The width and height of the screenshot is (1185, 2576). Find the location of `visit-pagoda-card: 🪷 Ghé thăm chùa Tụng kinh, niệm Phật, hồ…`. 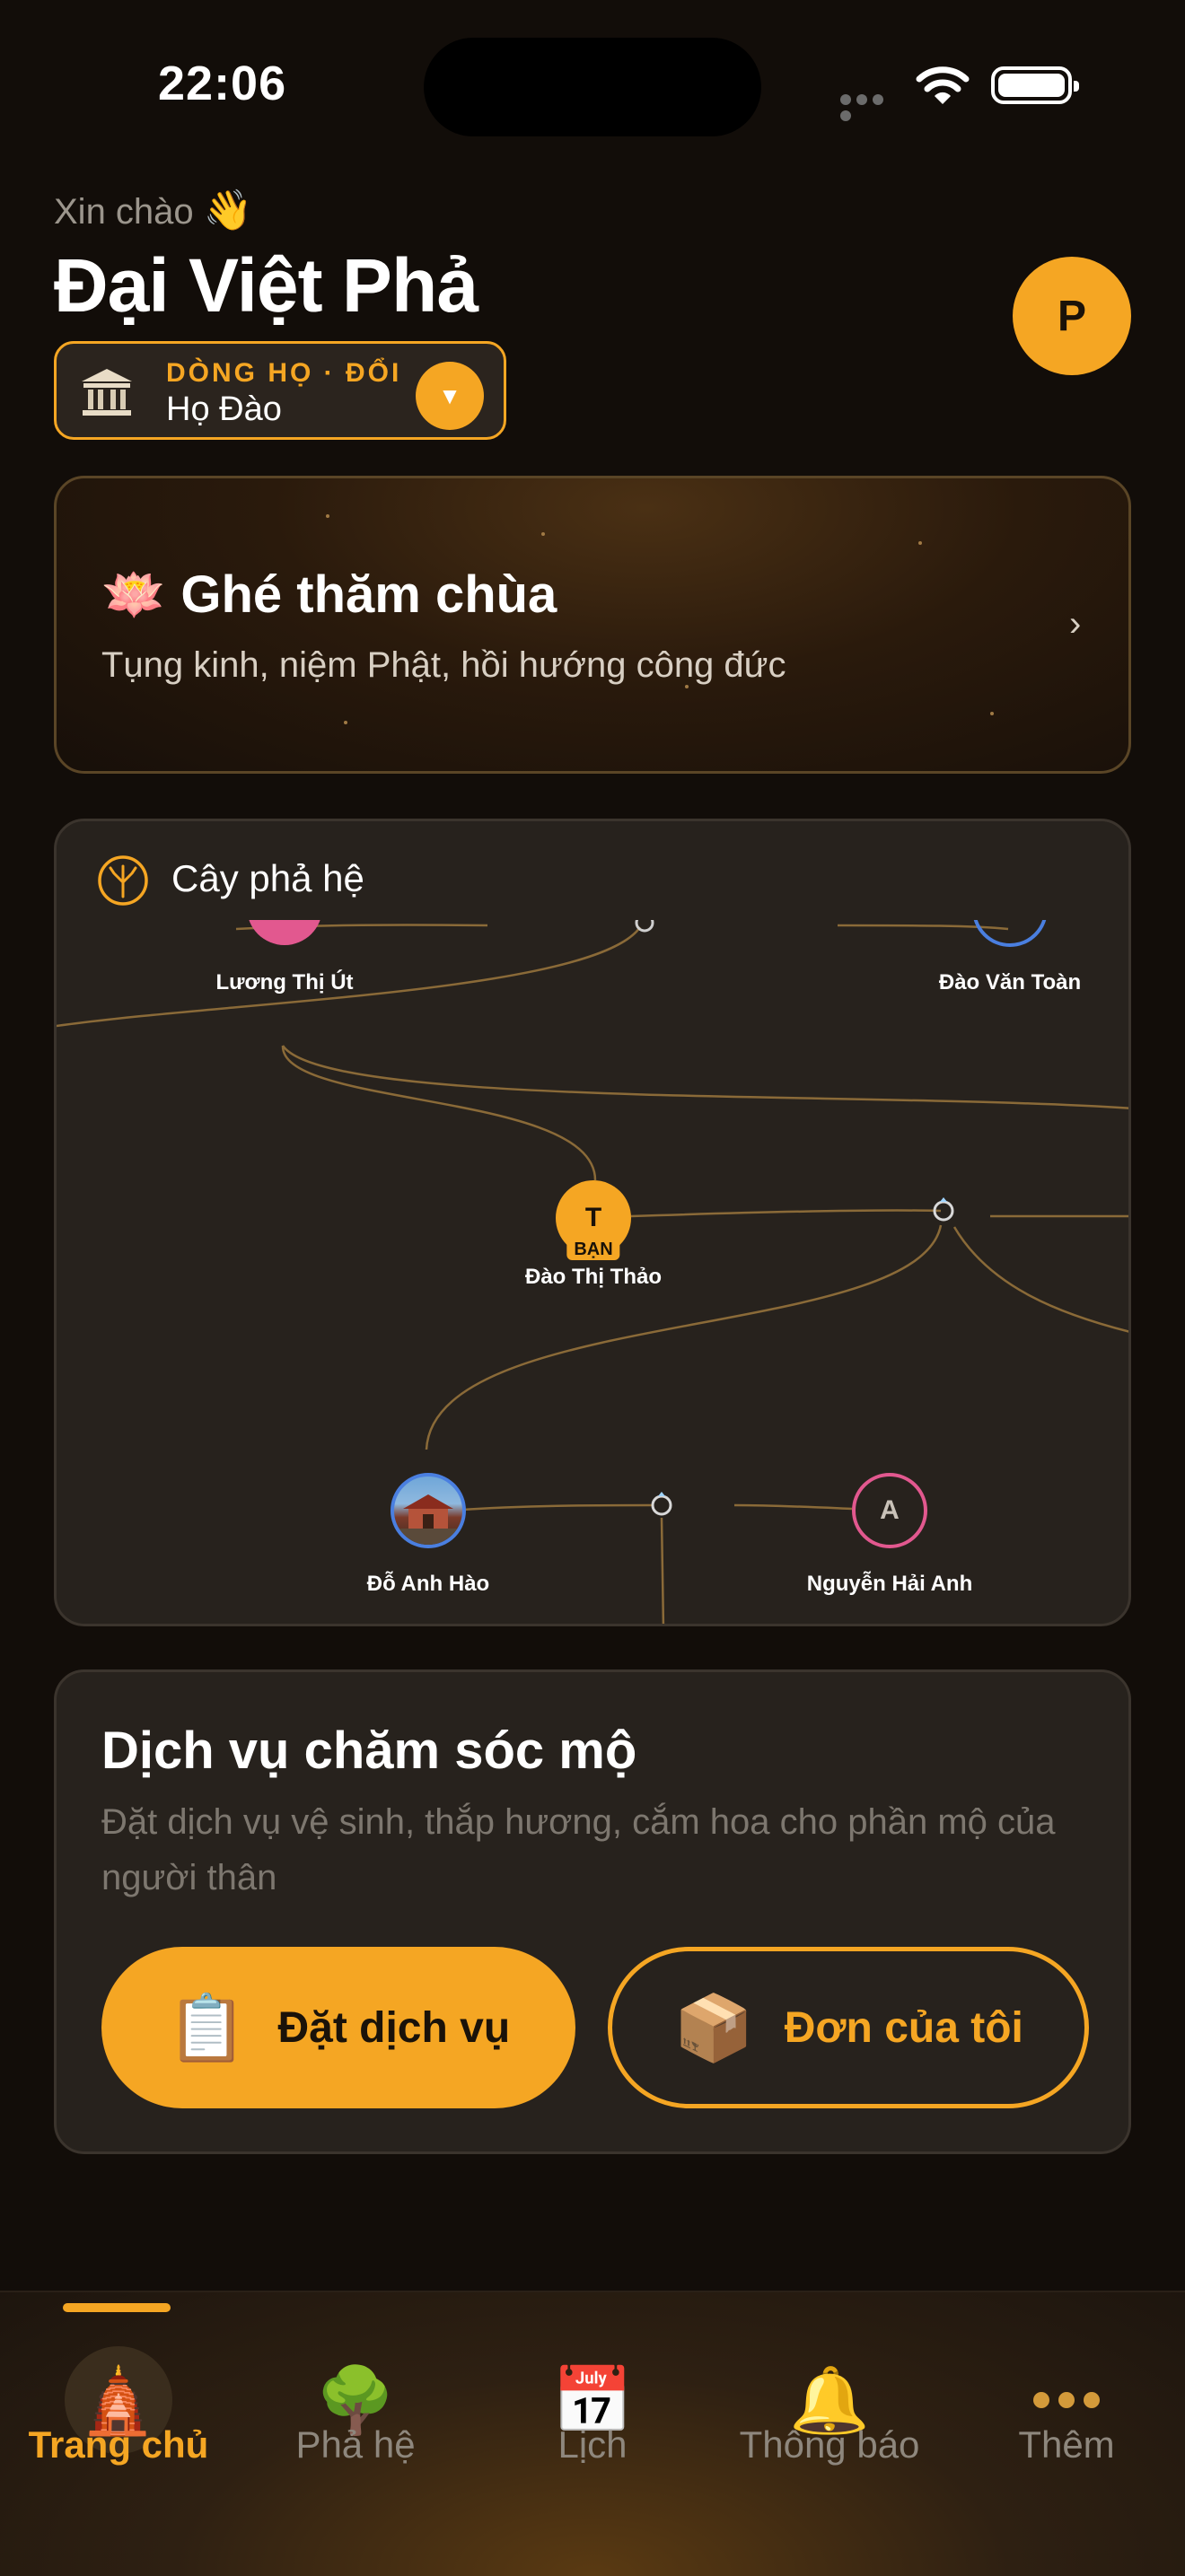

visit-pagoda-card: 🪷 Ghé thăm chùa Tụng kinh, niệm Phật, hồ… is located at coordinates (592, 625).